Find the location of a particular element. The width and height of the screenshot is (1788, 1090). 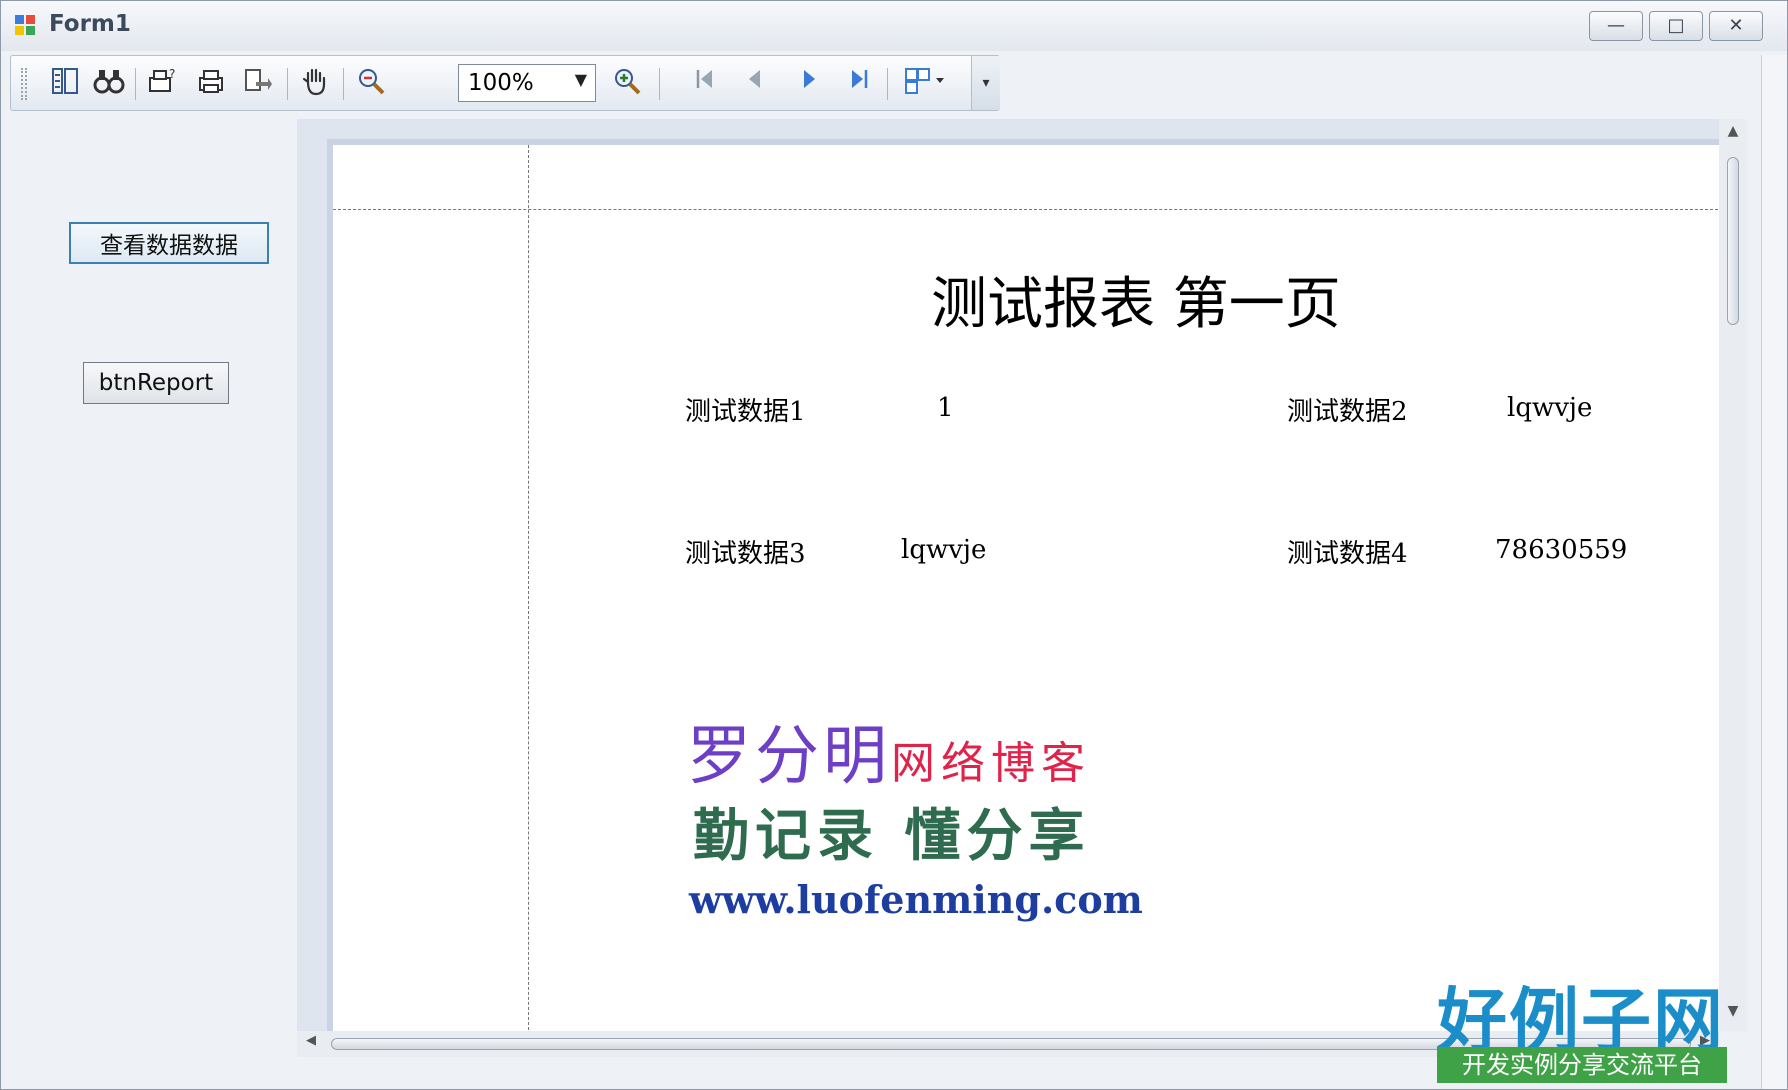

logo-slogan: 勤记录 懂分享 is located at coordinates (892, 836).